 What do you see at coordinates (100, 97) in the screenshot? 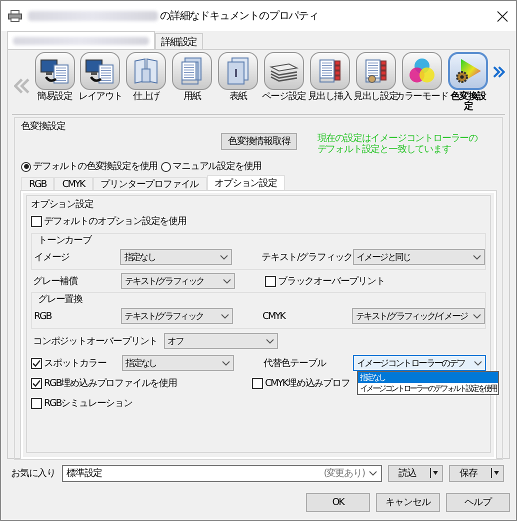
I see `toolbar-label: レイアウト` at bounding box center [100, 97].